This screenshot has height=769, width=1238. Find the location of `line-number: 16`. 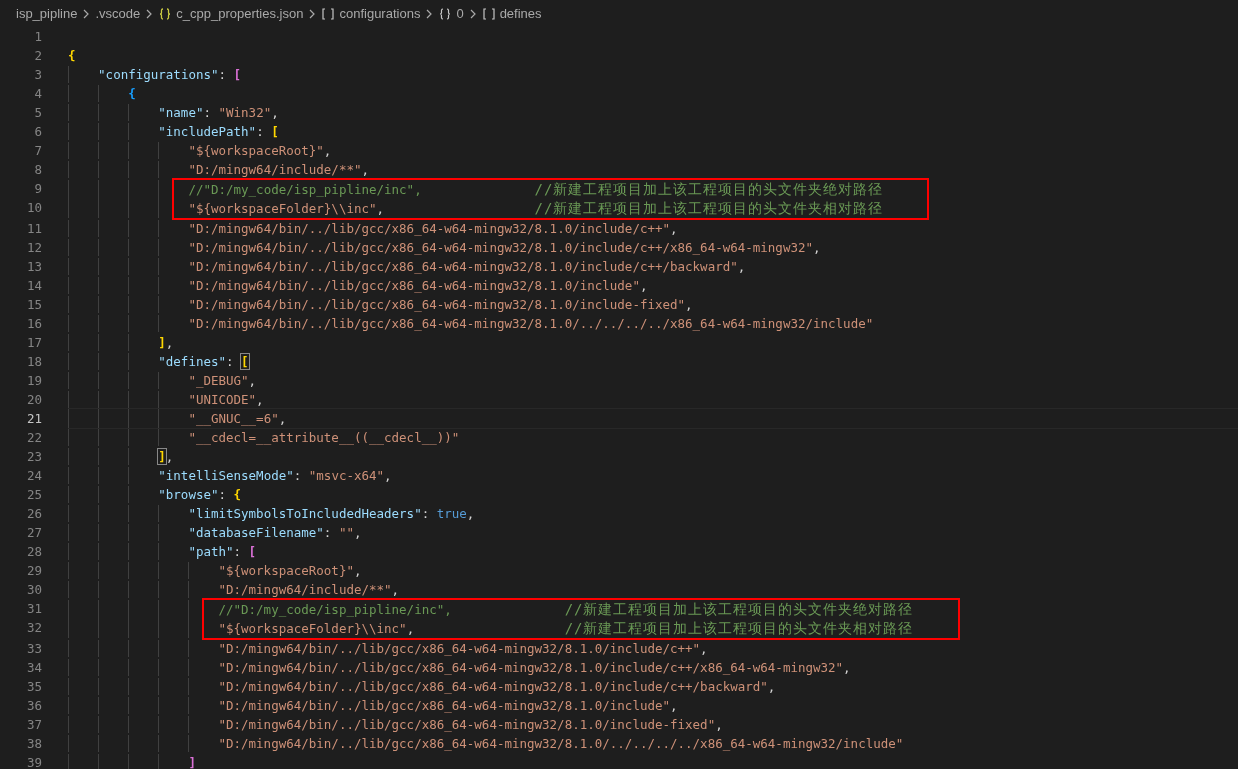

line-number: 16 is located at coordinates (33, 324).